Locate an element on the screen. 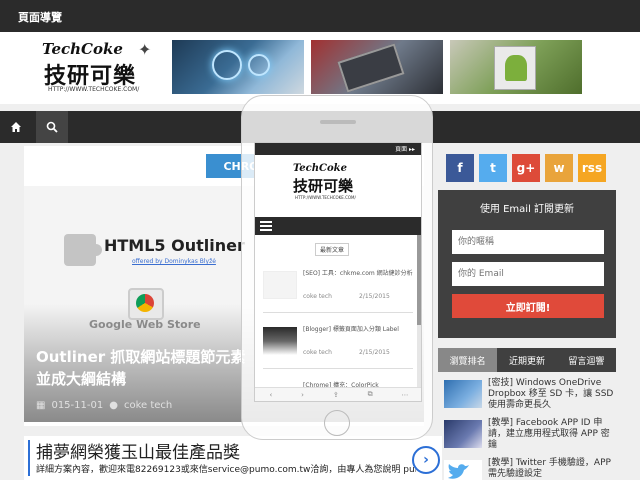 The width and height of the screenshot is (640, 480). puzzle-icon is located at coordinates (83, 250).